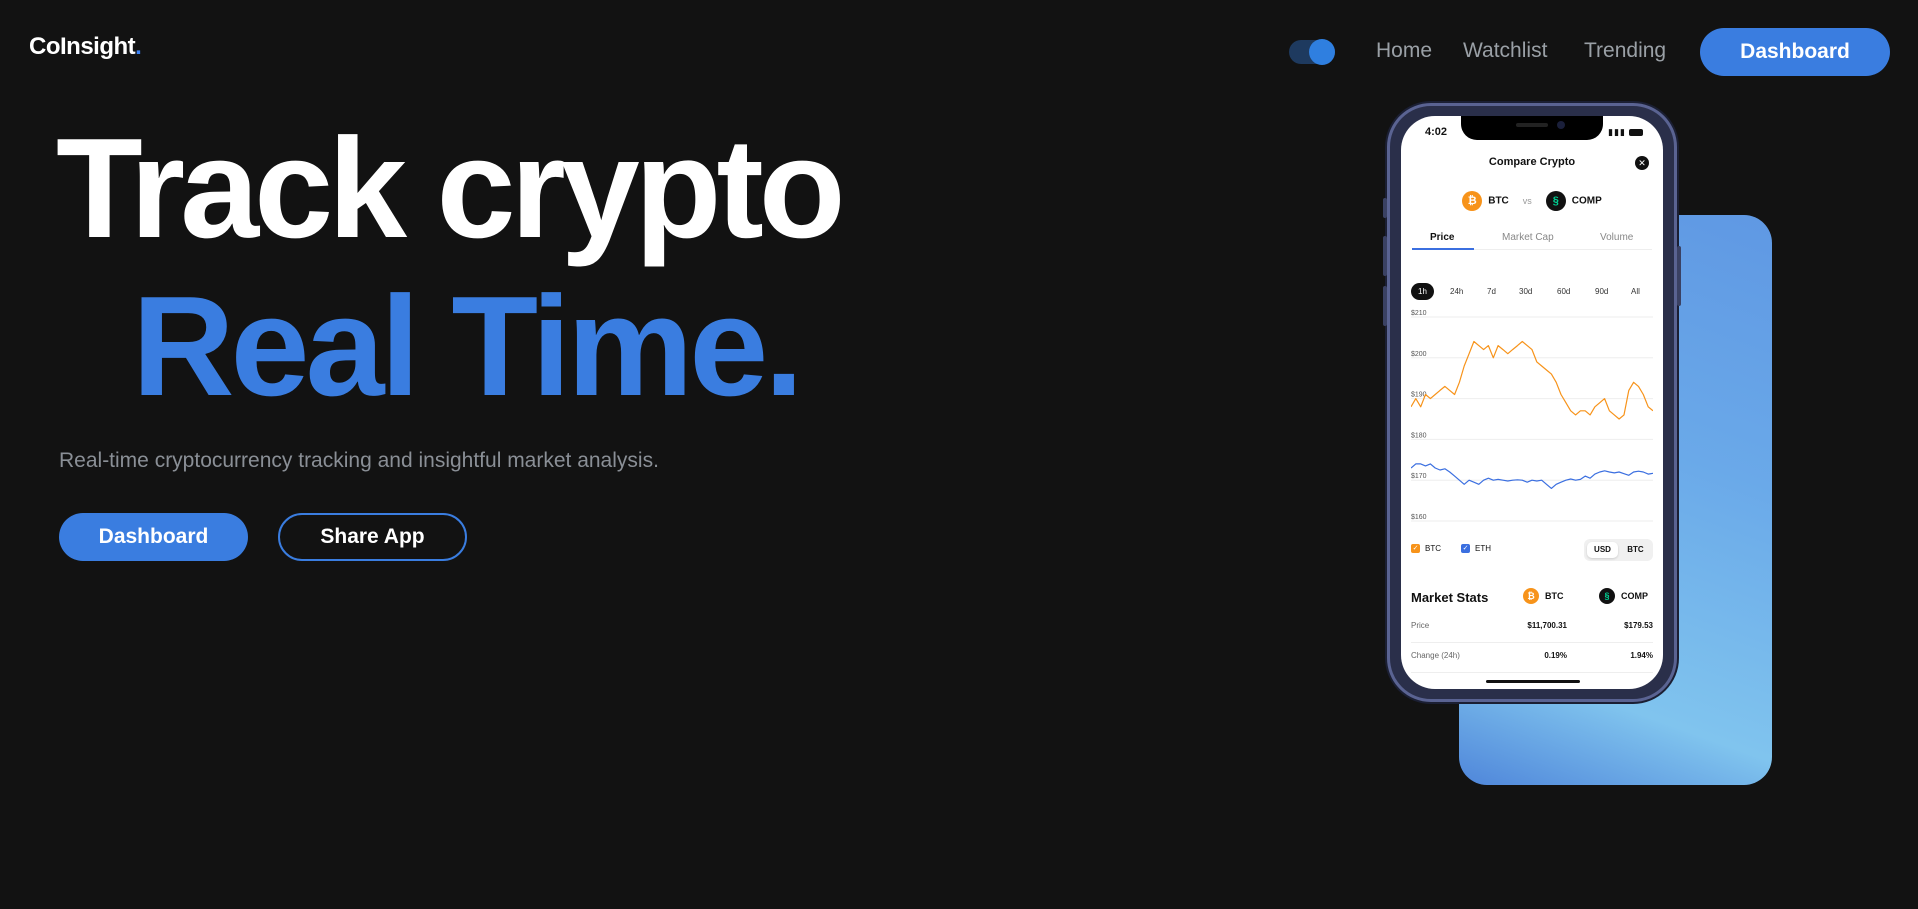 Image resolution: width=1918 pixels, height=909 pixels. Describe the element at coordinates (1419, 313) in the screenshot. I see `y-tick-label: $210` at that location.